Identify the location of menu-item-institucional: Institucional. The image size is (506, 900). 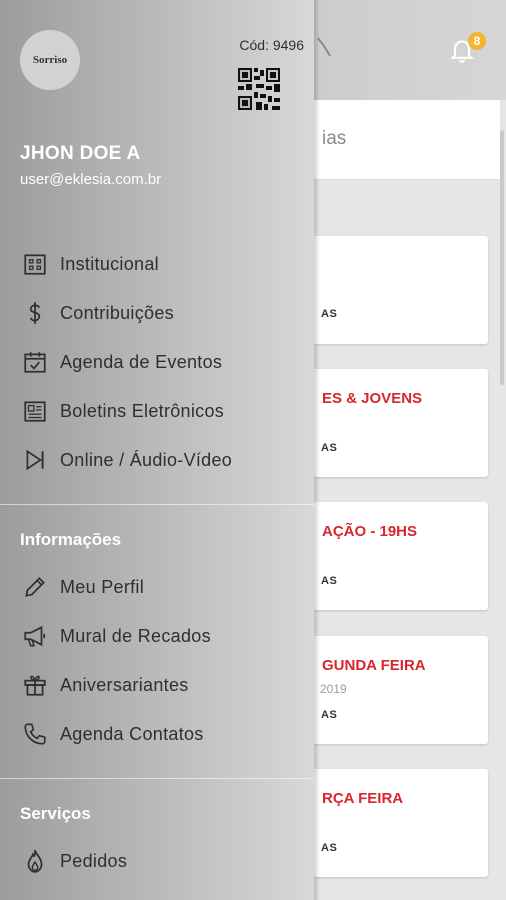
(157, 264).